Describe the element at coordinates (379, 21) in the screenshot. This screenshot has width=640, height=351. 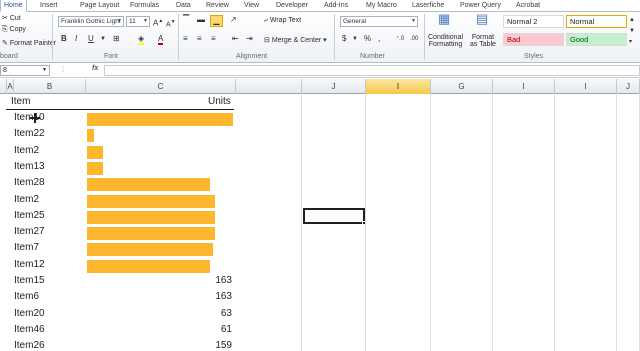
I see `number-format-combo: General ▼` at that location.